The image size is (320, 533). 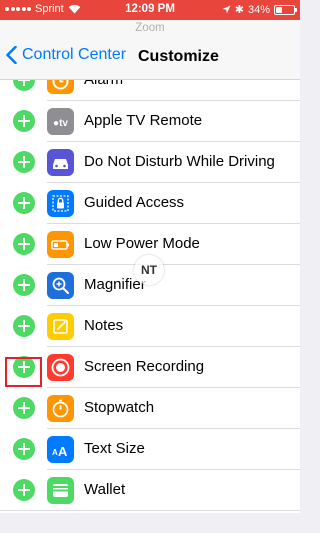 I want to click on svg-text: ●tv, so click(x=60, y=123).